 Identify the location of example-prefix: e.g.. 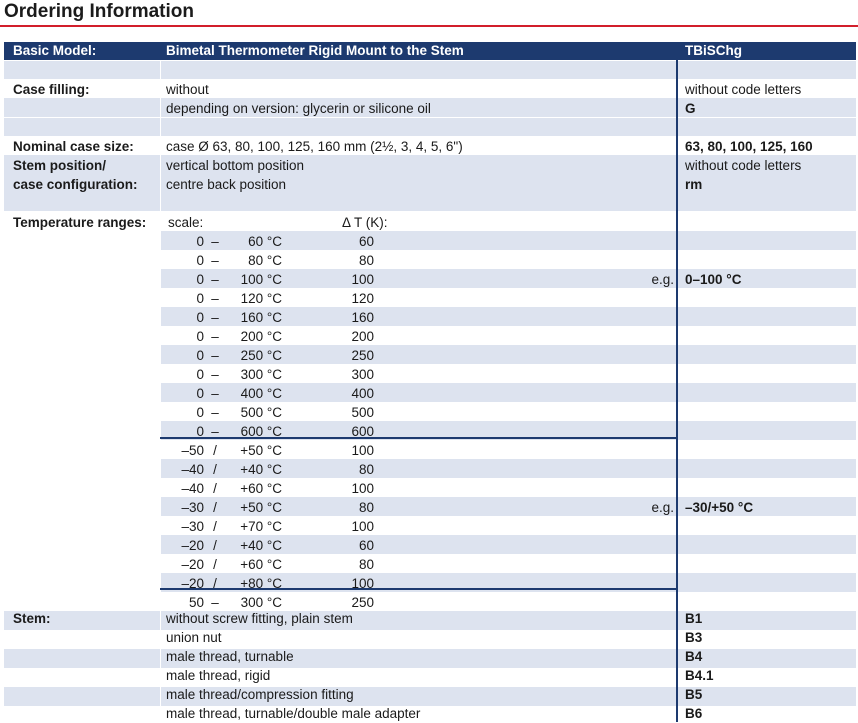
(662, 507).